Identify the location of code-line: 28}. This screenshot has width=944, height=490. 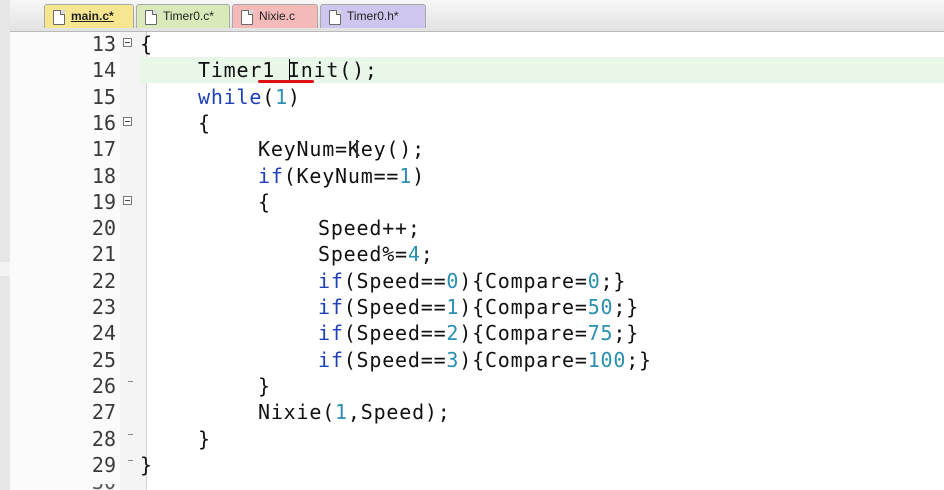
(477, 439).